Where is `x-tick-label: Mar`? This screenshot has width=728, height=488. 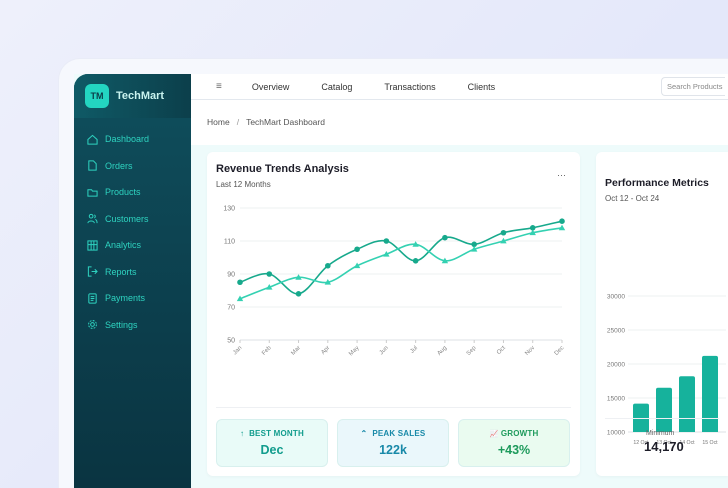
x-tick-label: Mar is located at coordinates (296, 351).